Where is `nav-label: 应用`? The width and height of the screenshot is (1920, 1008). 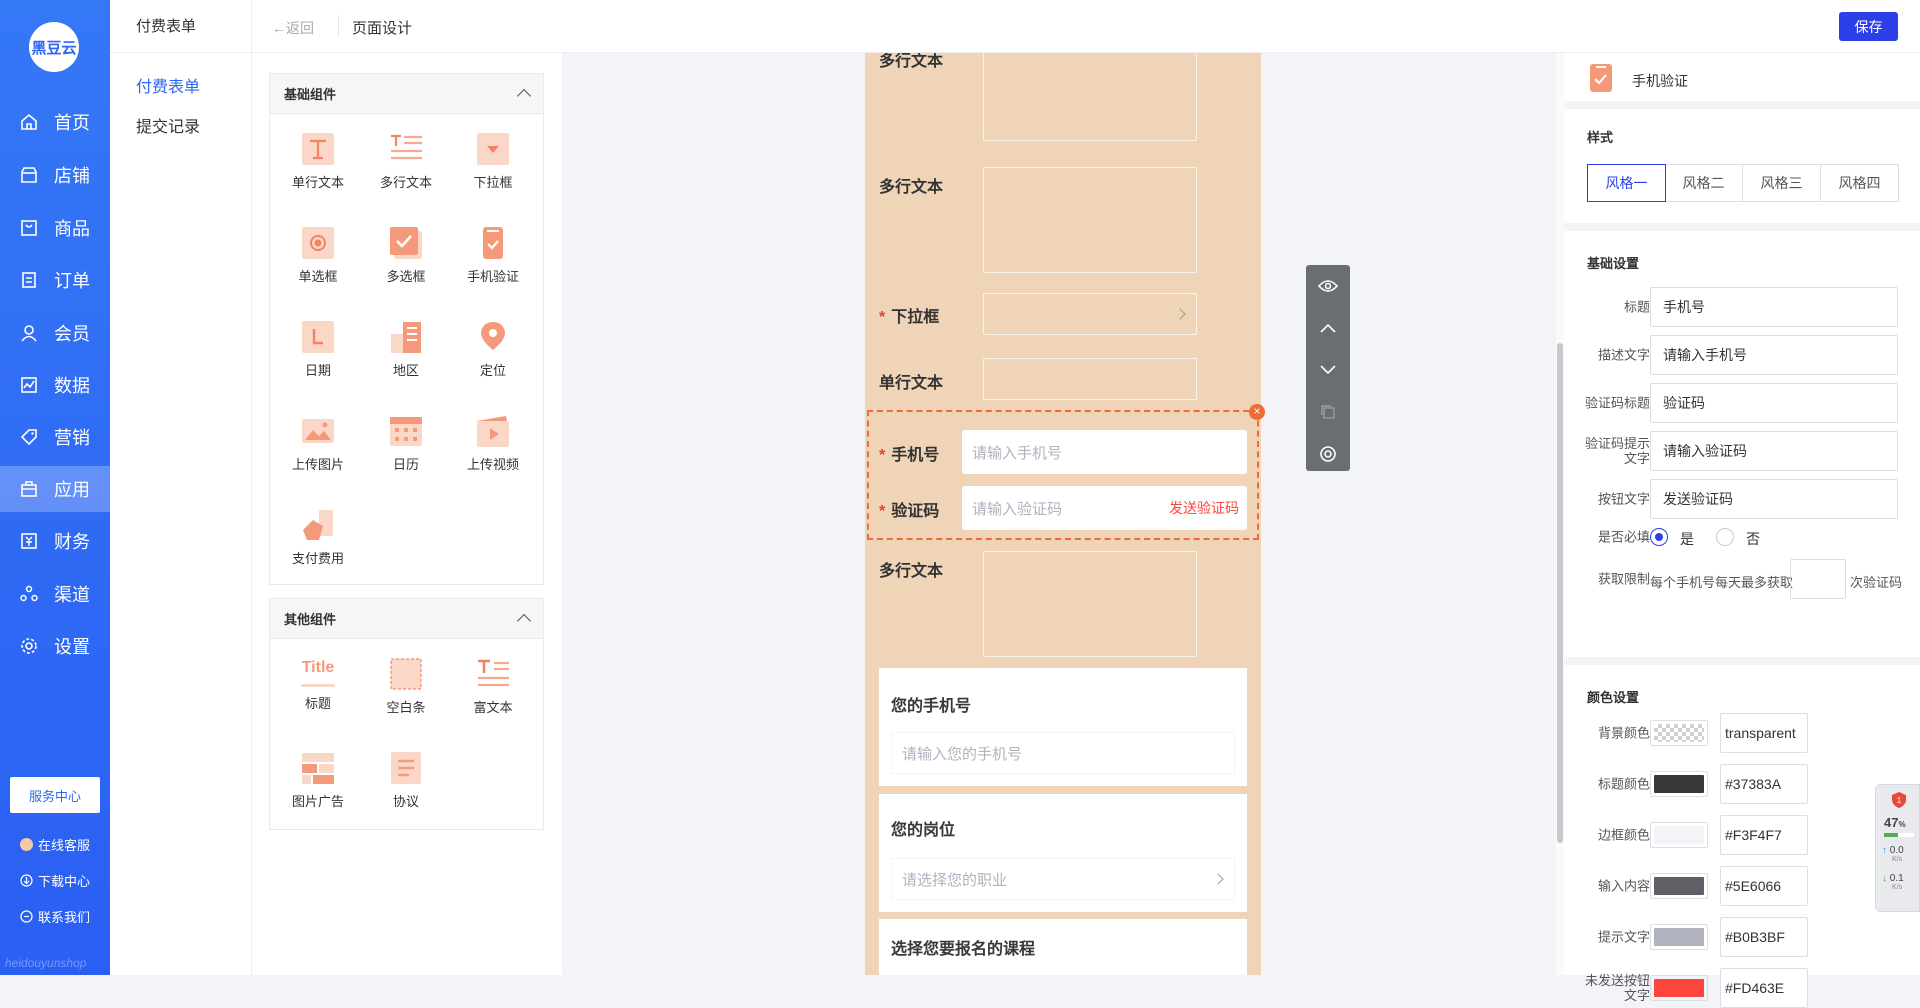 nav-label: 应用 is located at coordinates (72, 490).